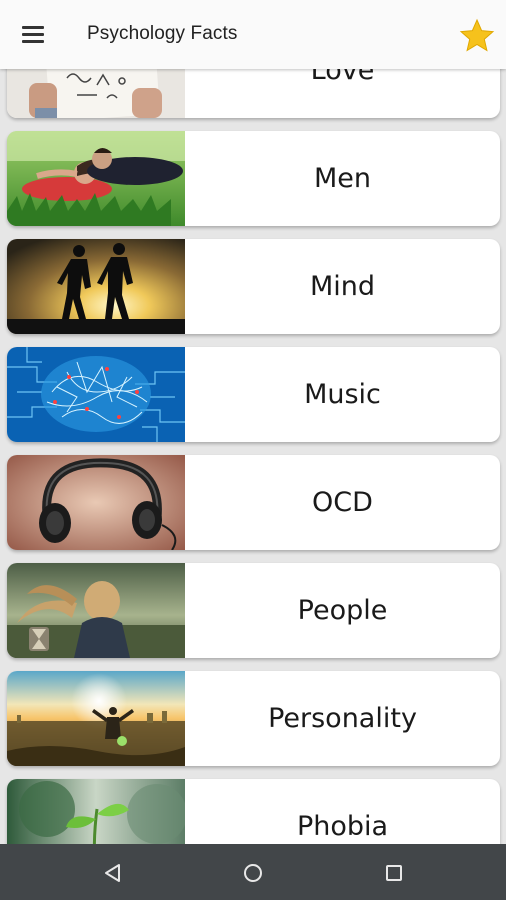 Image resolution: width=506 pixels, height=900 pixels. Describe the element at coordinates (253, 178) in the screenshot. I see `category-card-men: Men` at that location.